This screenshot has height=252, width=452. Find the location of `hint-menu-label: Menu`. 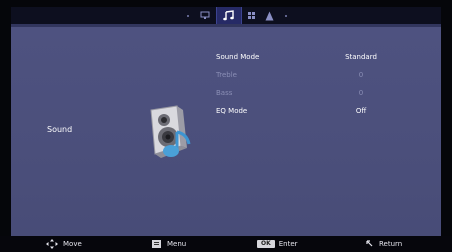

hint-menu-label: Menu is located at coordinates (177, 244).